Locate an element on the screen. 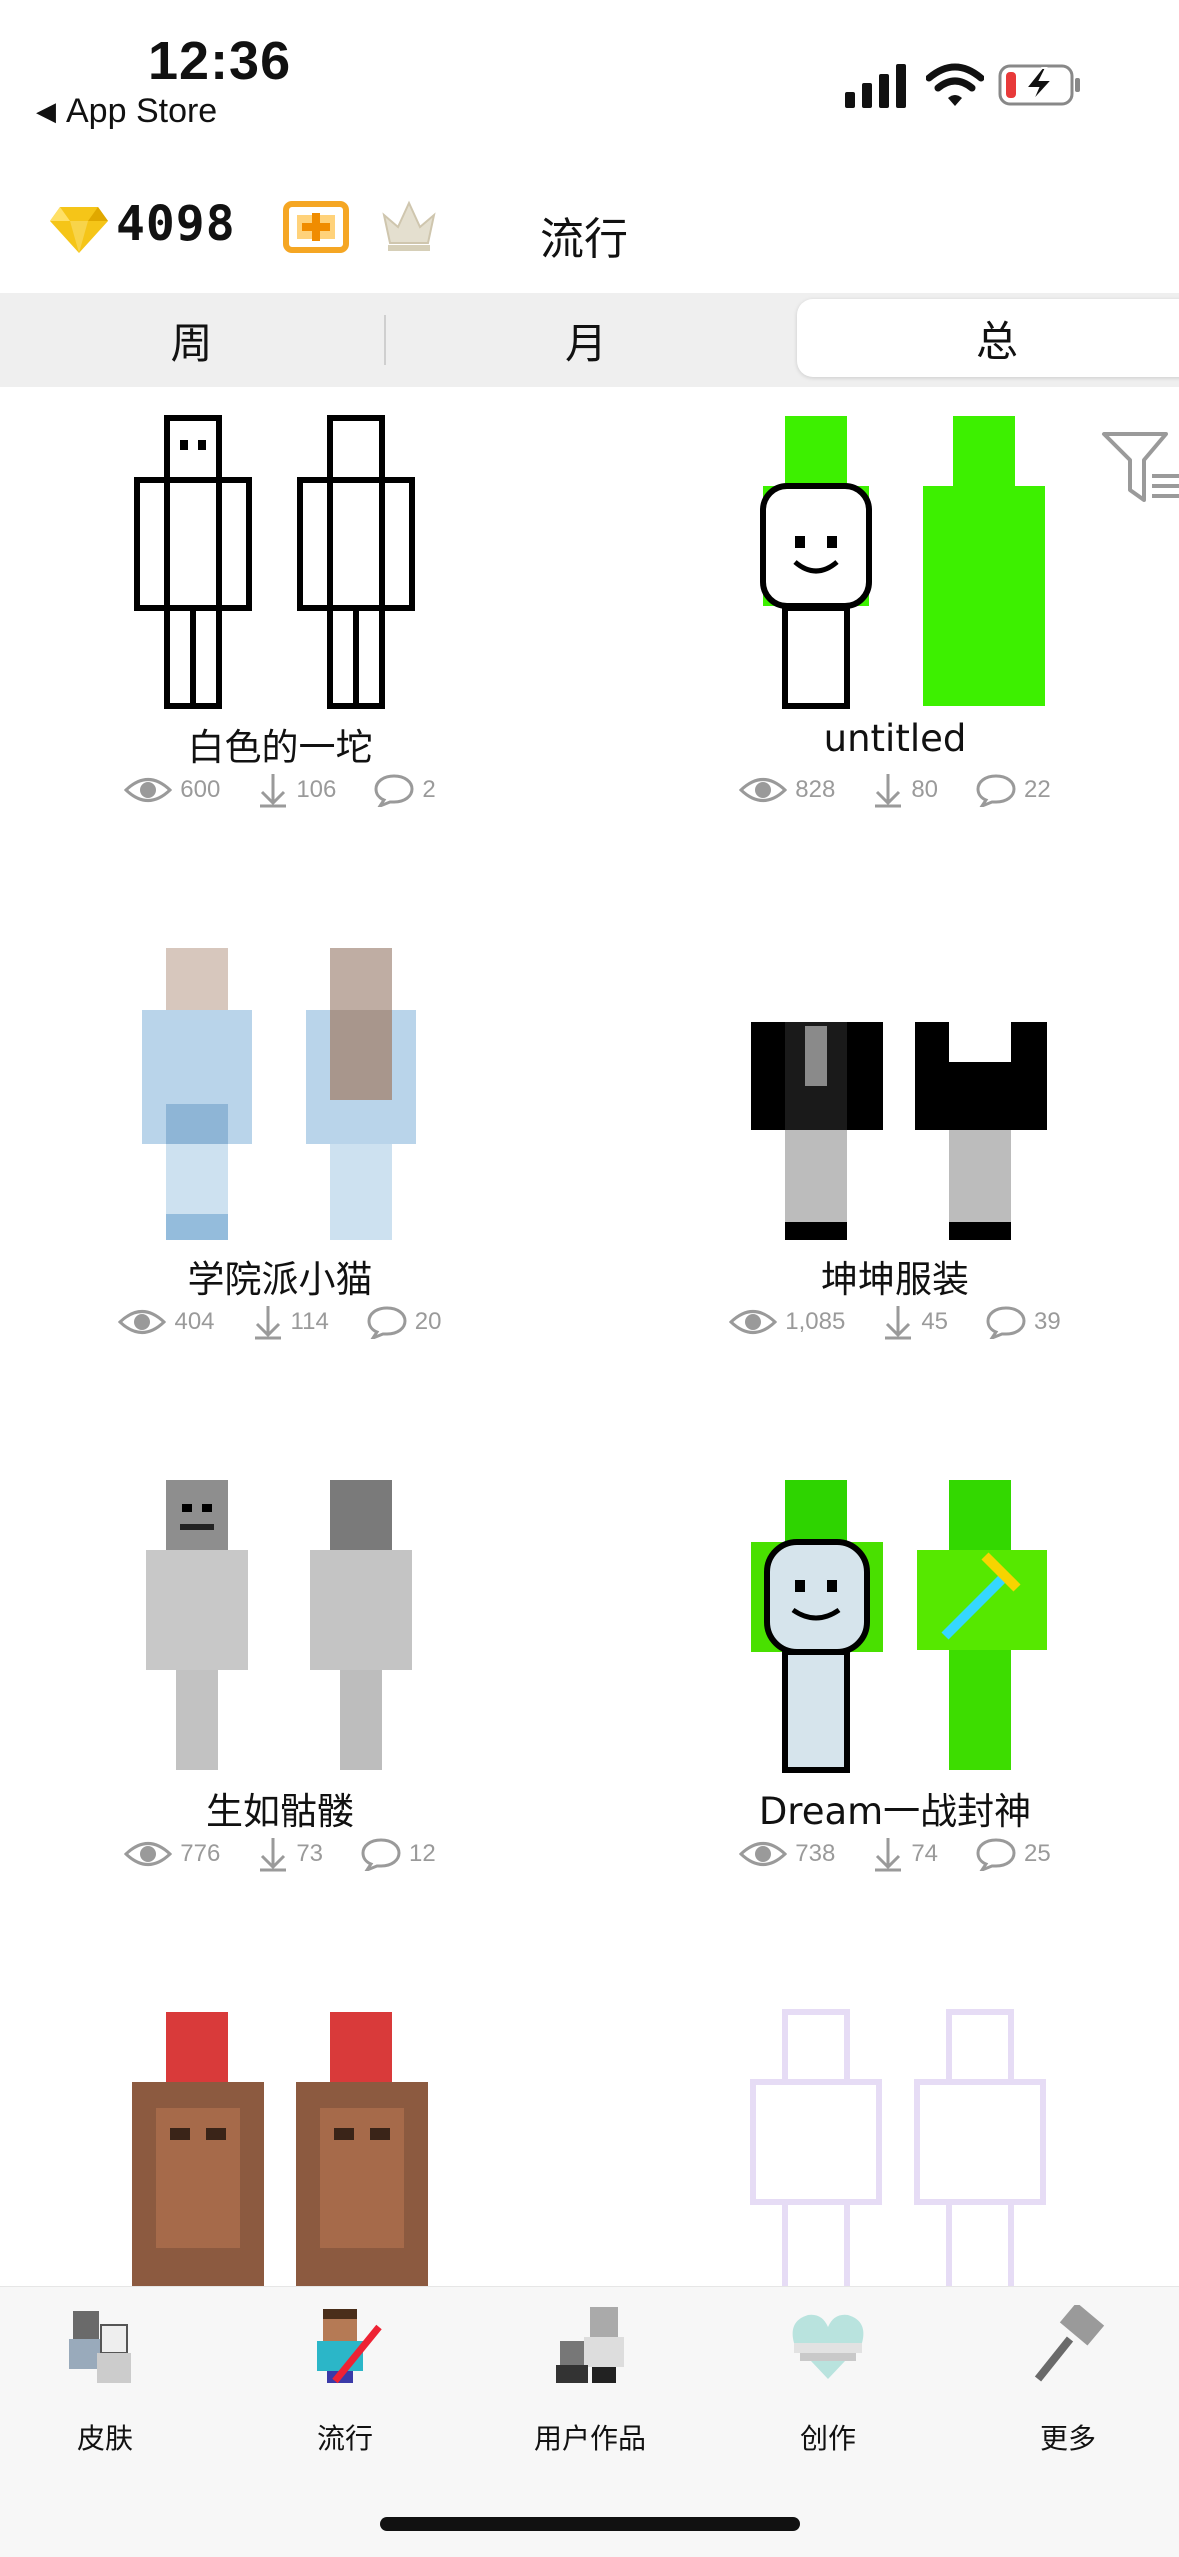 Image resolution: width=1179 pixels, height=2557 pixels. back-to-app-store: ◀ App Store is located at coordinates (126, 111).